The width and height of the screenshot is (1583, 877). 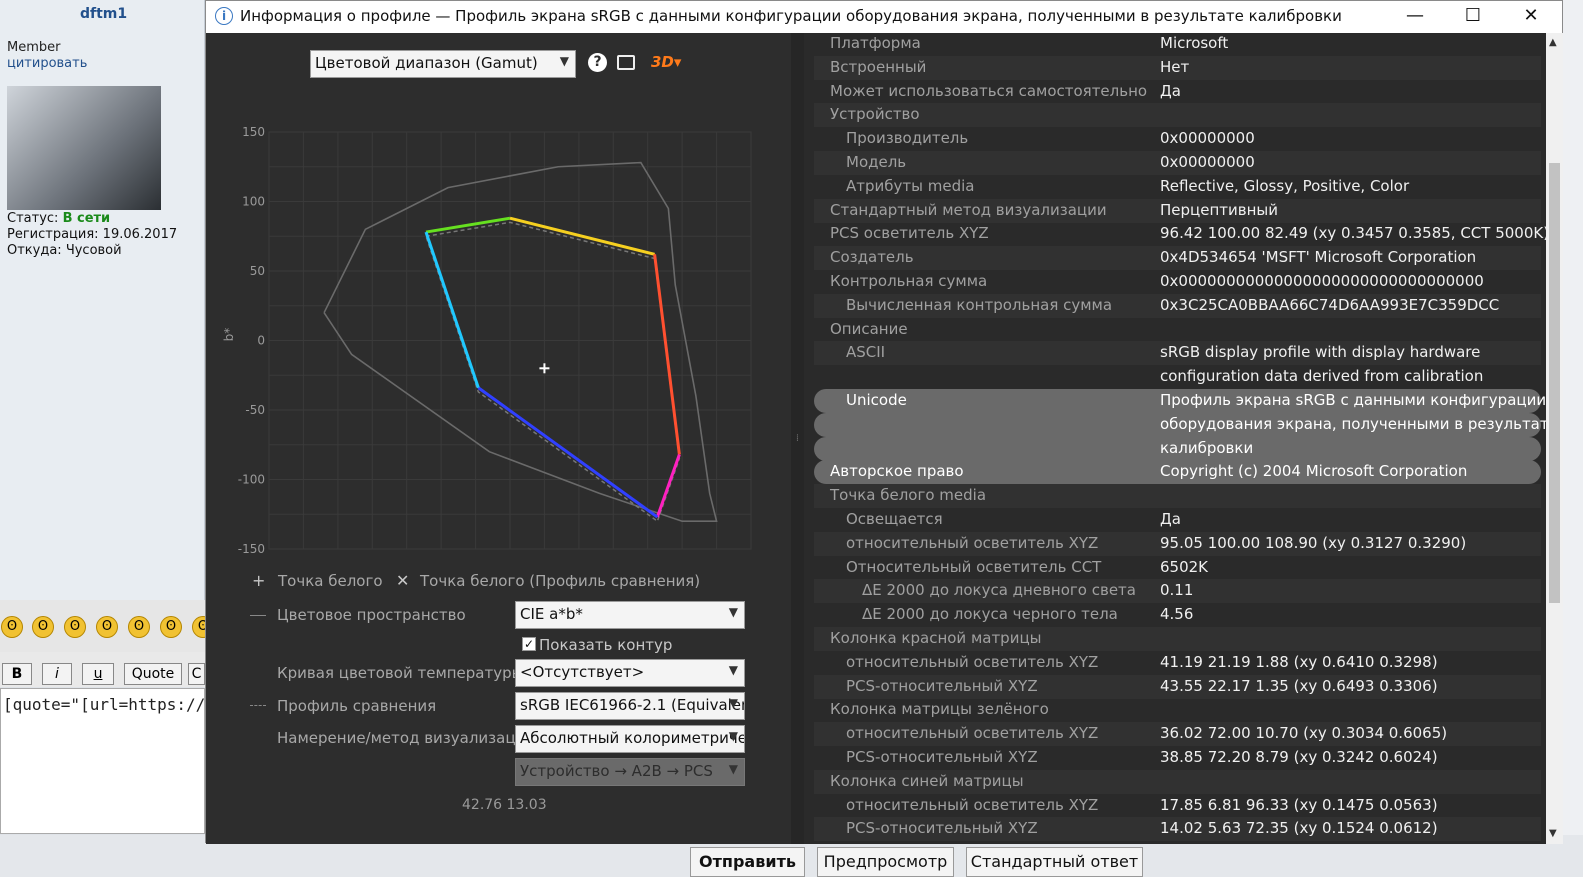 I want to click on intent-value: Абсолютный колориметриче, so click(x=632, y=738).